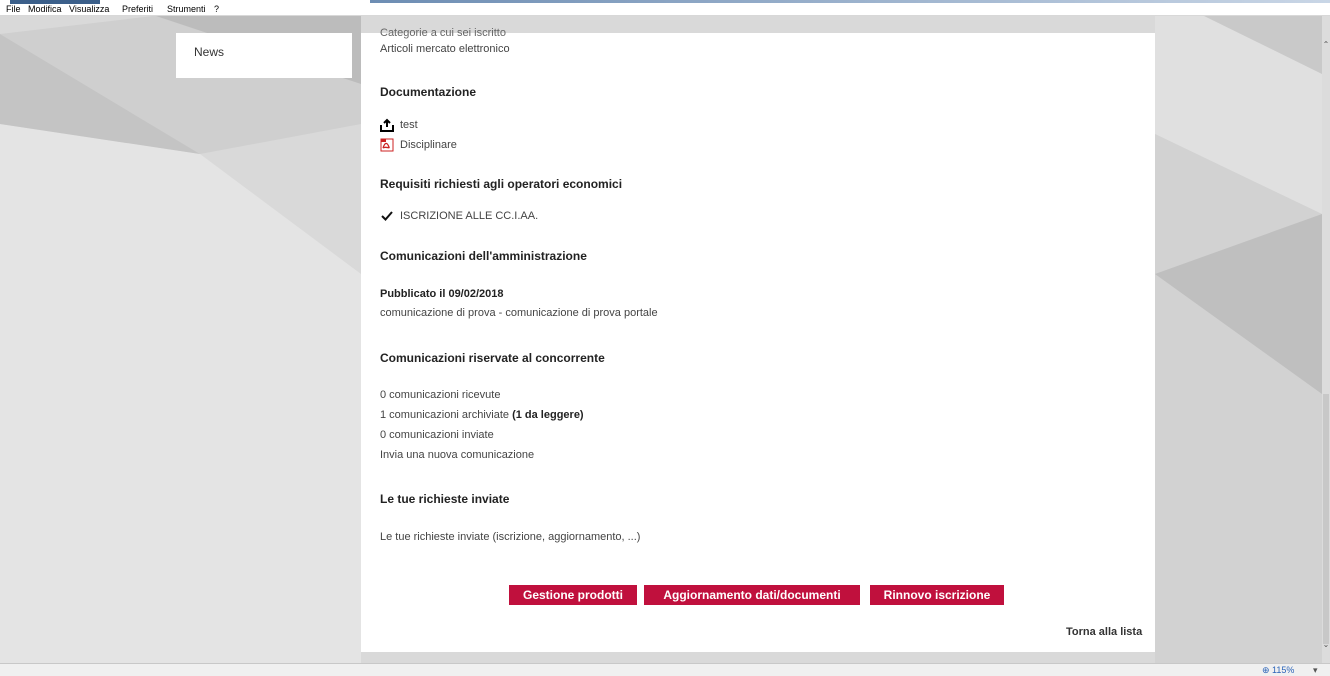 This screenshot has height=676, width=1330. Describe the element at coordinates (573, 595) in the screenshot. I see `gestione-prodotti-button: Gestione prodotti` at that location.